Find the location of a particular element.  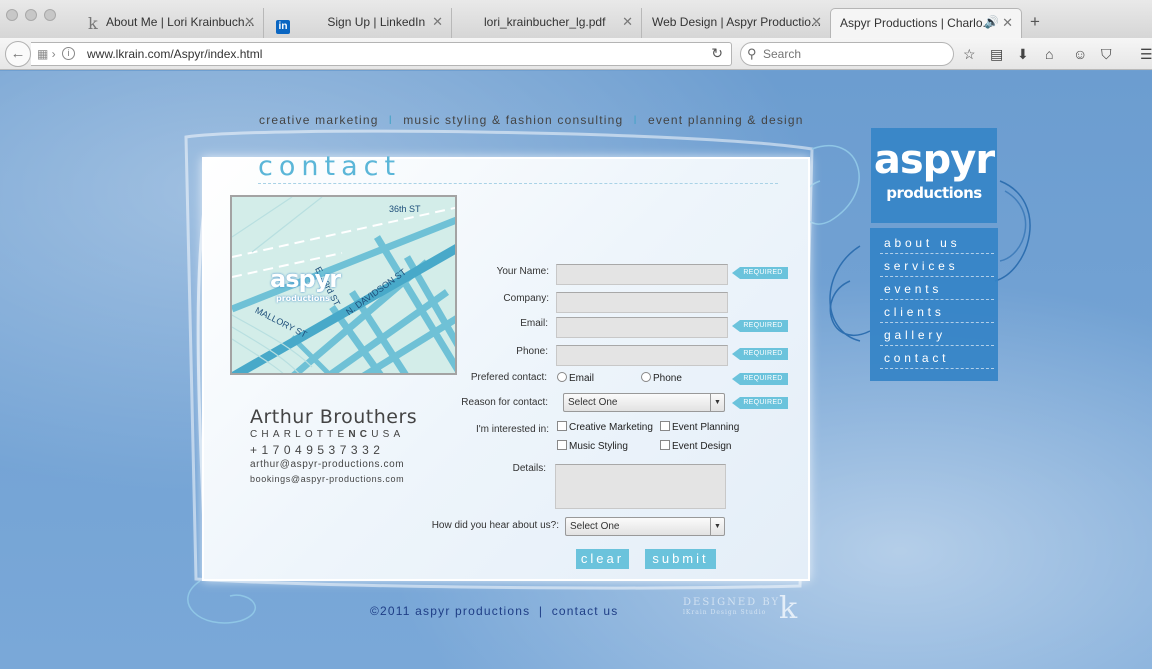

interest-event-planning-checkbox: Event Planning is located at coordinates (699, 427).